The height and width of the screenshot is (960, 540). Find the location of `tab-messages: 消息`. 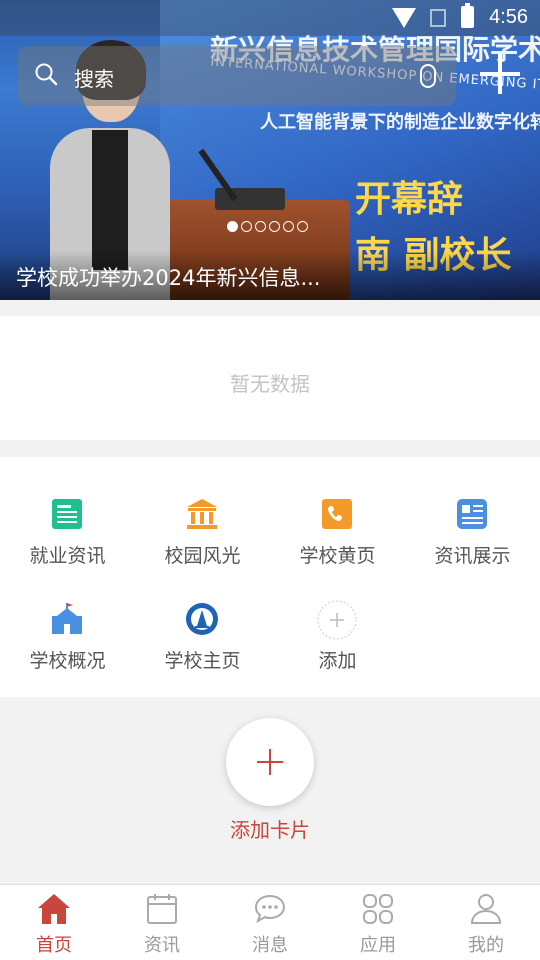

tab-messages: 消息 is located at coordinates (270, 922).